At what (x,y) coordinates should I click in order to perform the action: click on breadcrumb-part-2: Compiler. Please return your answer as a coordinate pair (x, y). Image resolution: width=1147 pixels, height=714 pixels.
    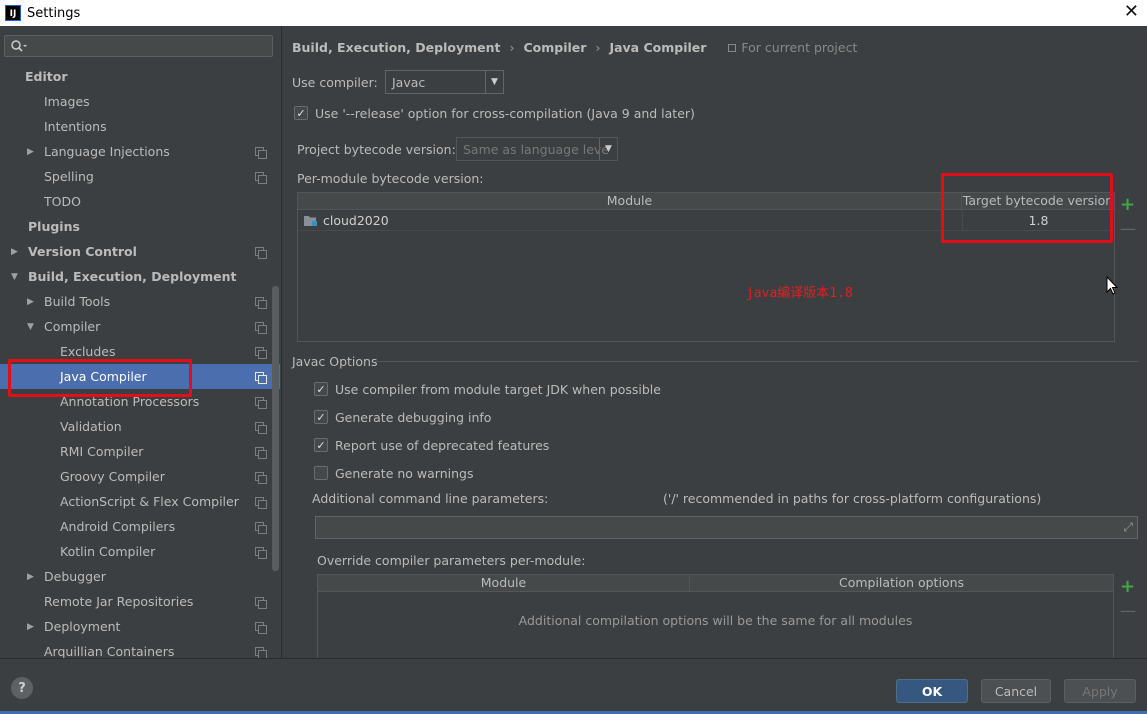
    Looking at the image, I should click on (555, 47).